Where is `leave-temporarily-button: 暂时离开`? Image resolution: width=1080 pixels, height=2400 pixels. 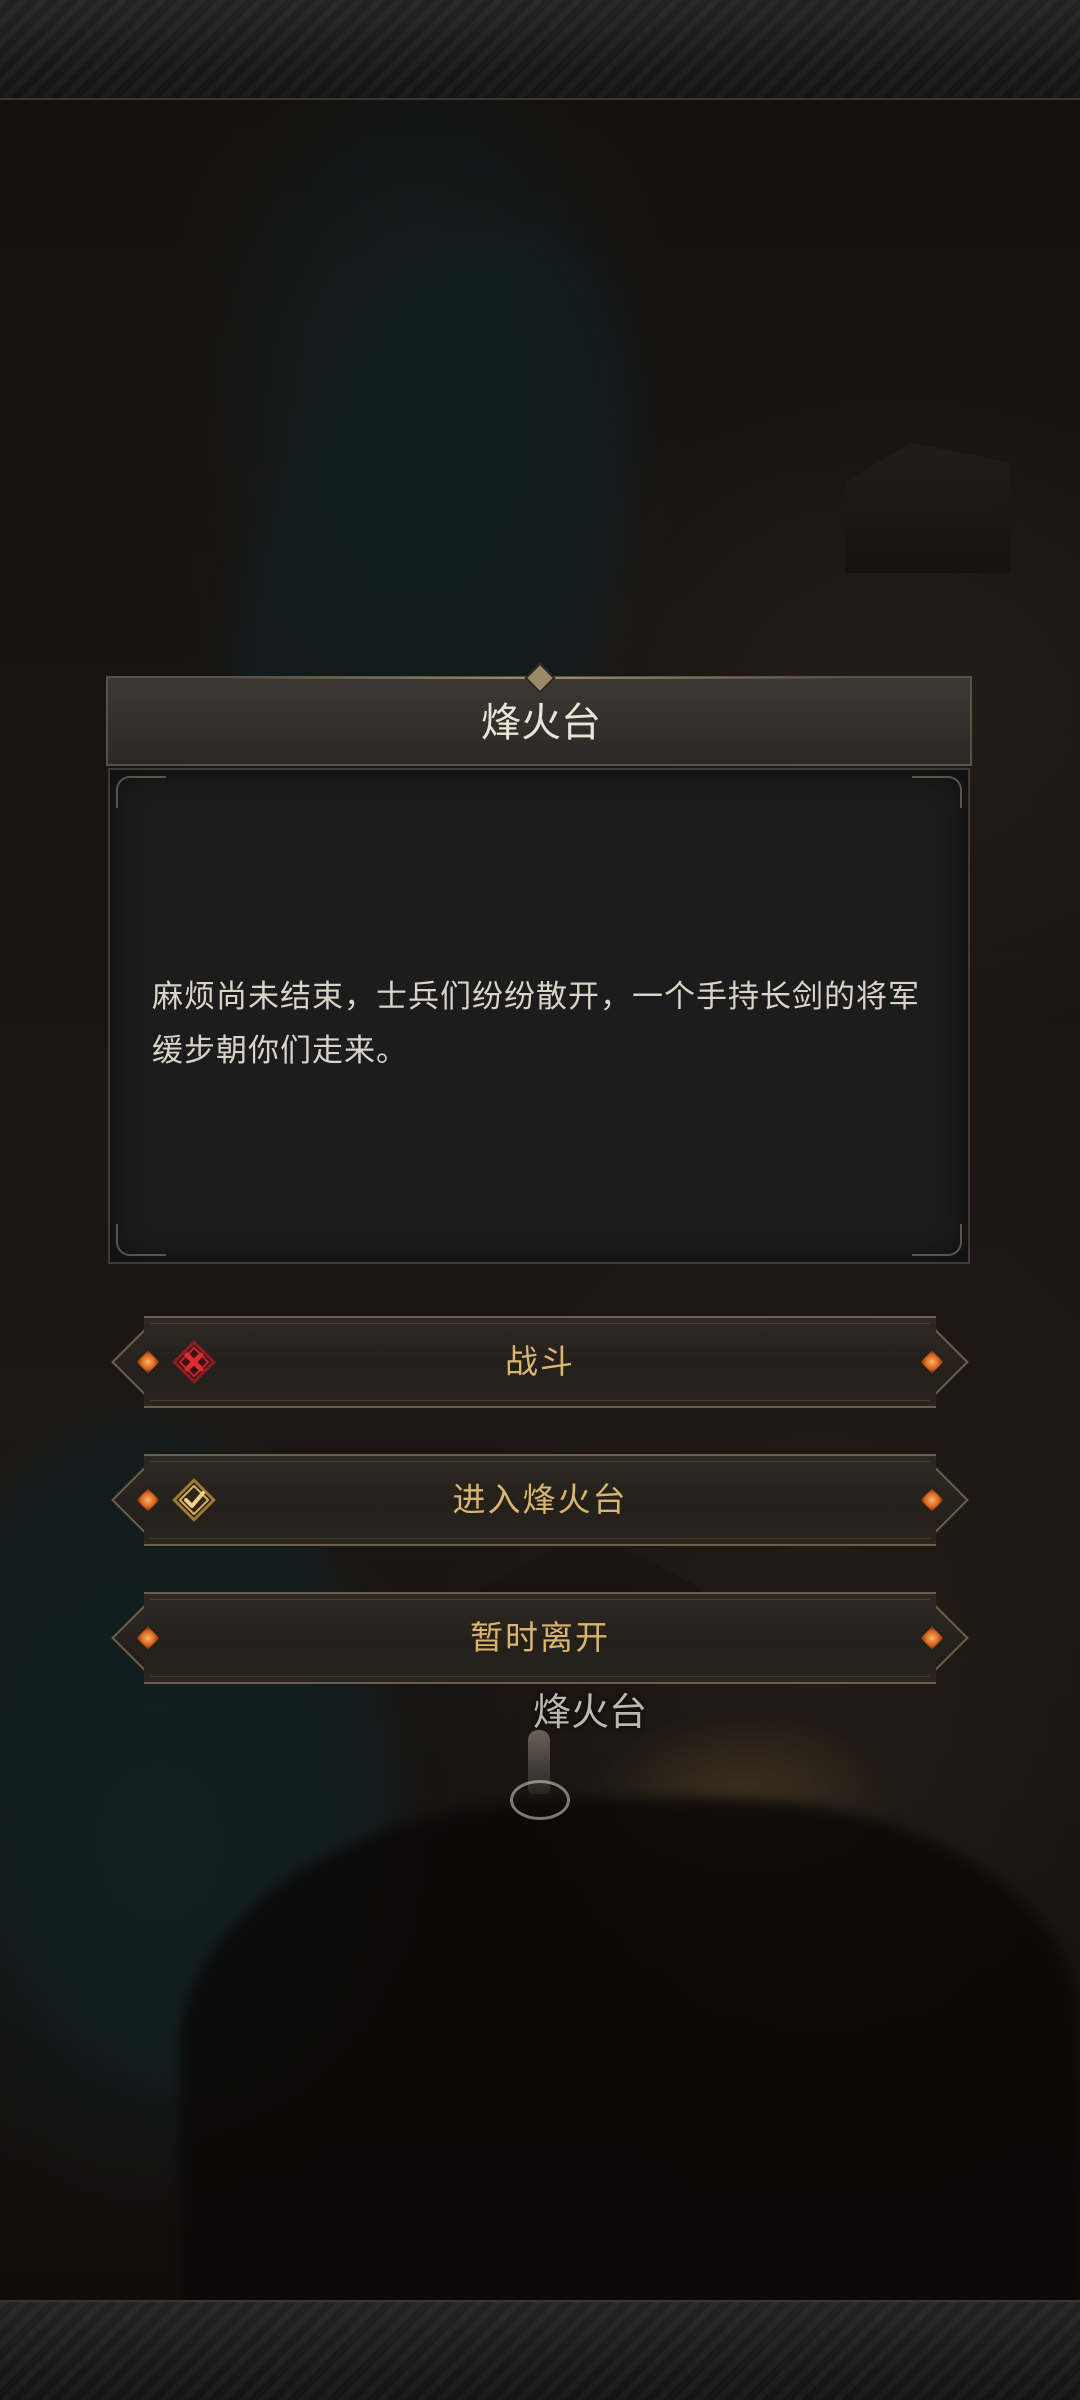
leave-temporarily-button: 暂时离开 is located at coordinates (540, 1638).